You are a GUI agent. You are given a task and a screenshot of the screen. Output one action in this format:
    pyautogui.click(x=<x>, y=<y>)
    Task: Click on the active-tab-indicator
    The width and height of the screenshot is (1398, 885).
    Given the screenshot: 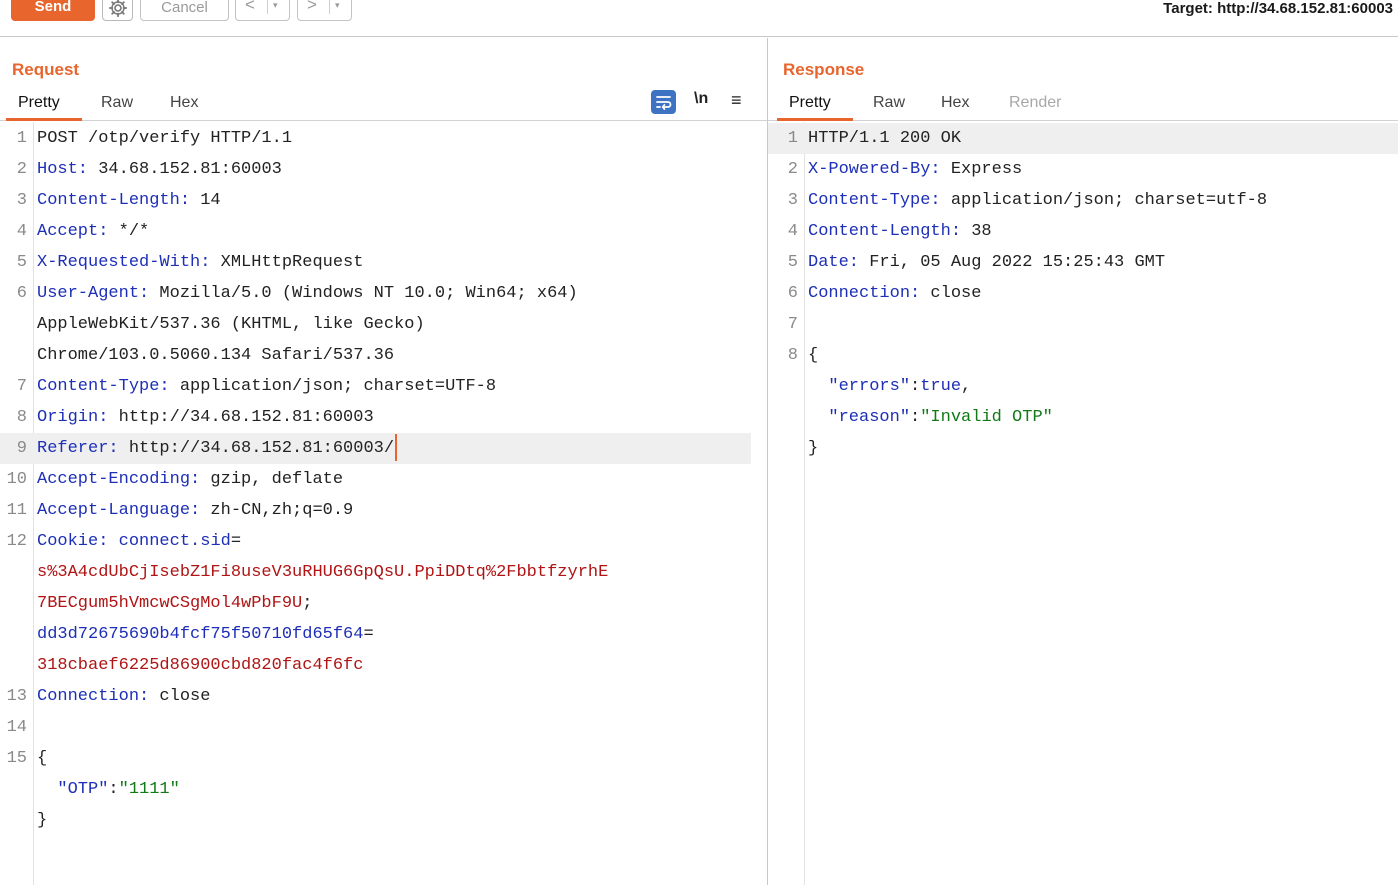 What is the action you would take?
    pyautogui.click(x=815, y=119)
    